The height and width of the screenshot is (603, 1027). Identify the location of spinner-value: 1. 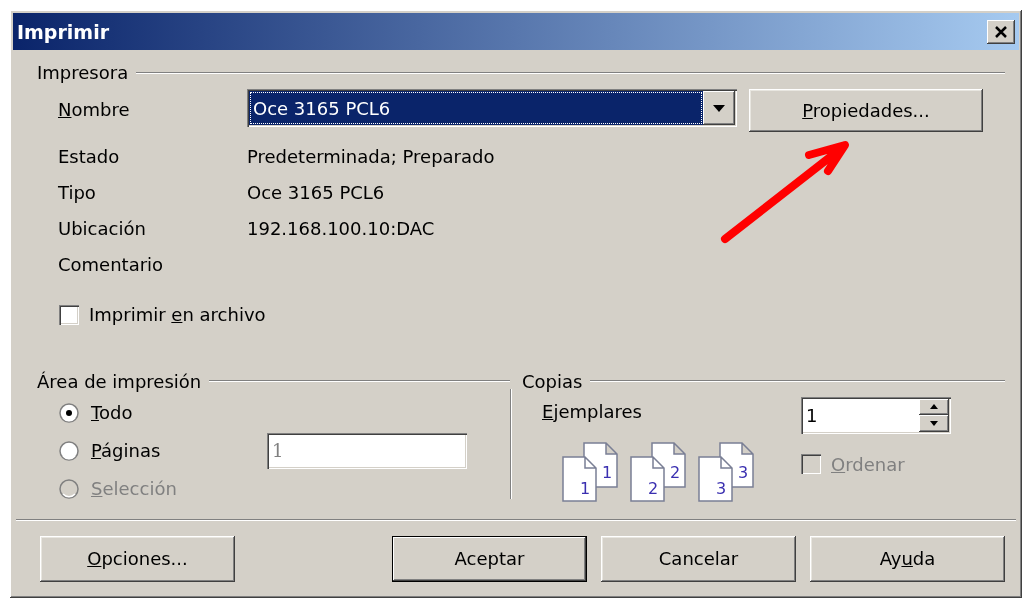
(812, 415).